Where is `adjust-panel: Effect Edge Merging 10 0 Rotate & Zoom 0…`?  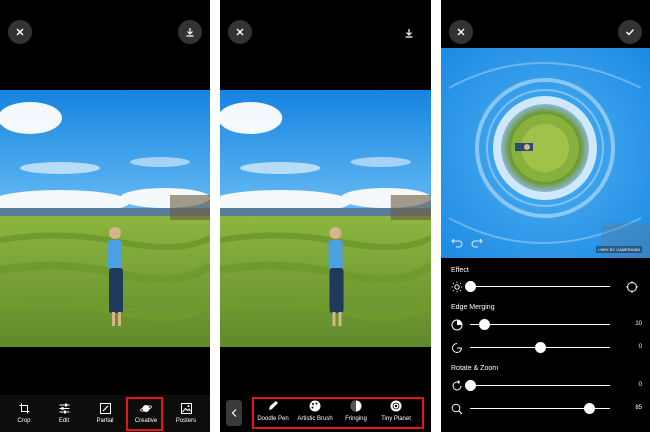
adjust-panel: Effect Edge Merging 10 0 Rotate & Zoom 0… is located at coordinates (545, 345).